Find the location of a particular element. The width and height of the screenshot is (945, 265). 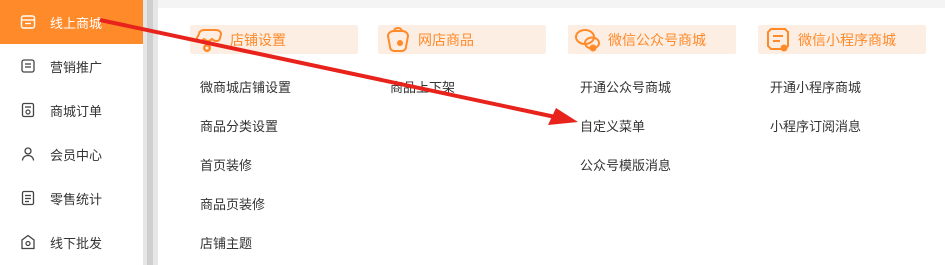

column-header: 微信小程序商城 is located at coordinates (842, 39).